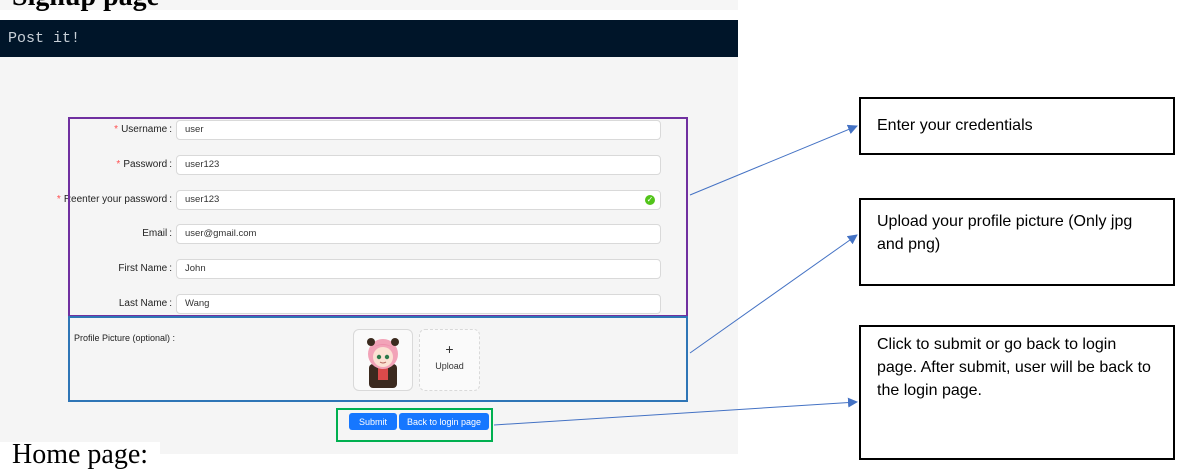 This screenshot has height=470, width=1182. Describe the element at coordinates (773, 294) in the screenshot. I see `upload-arrow` at that location.